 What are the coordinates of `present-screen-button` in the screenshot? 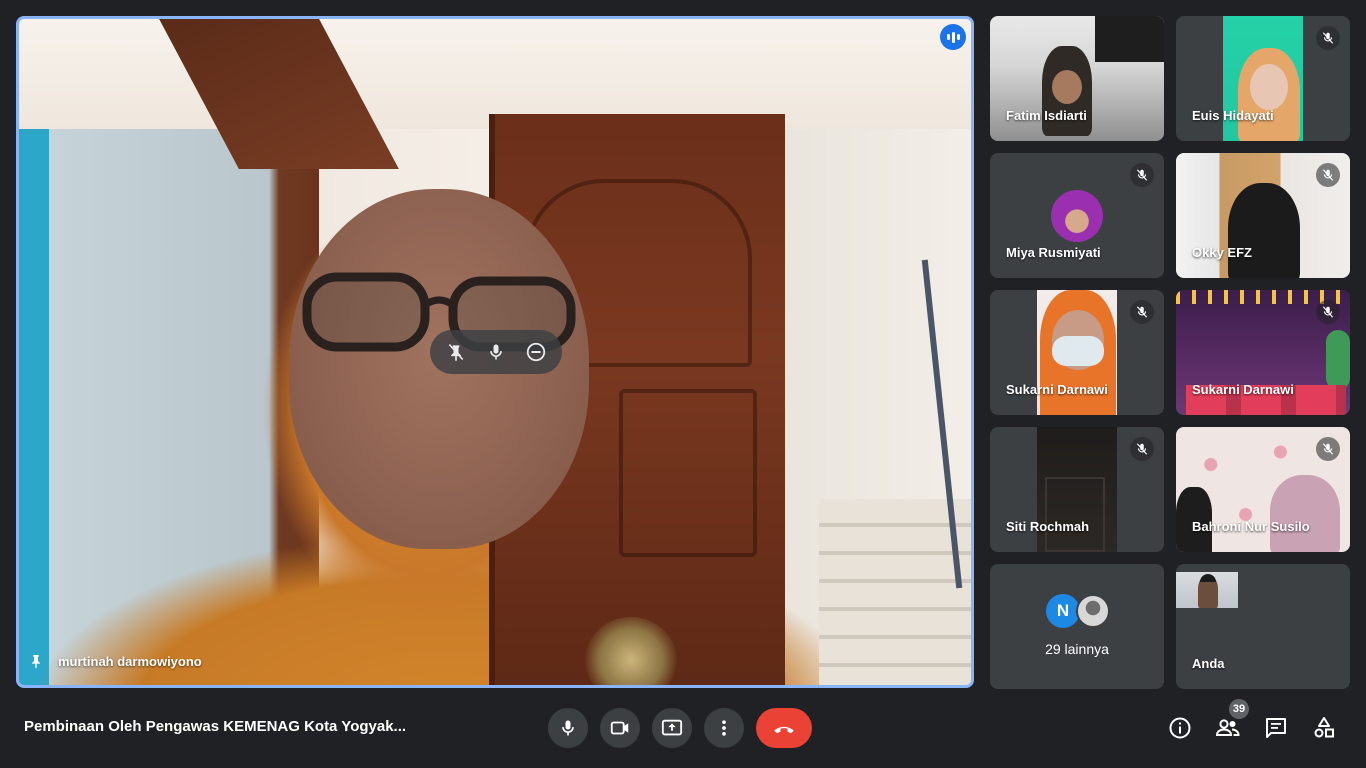 It's located at (672, 728).